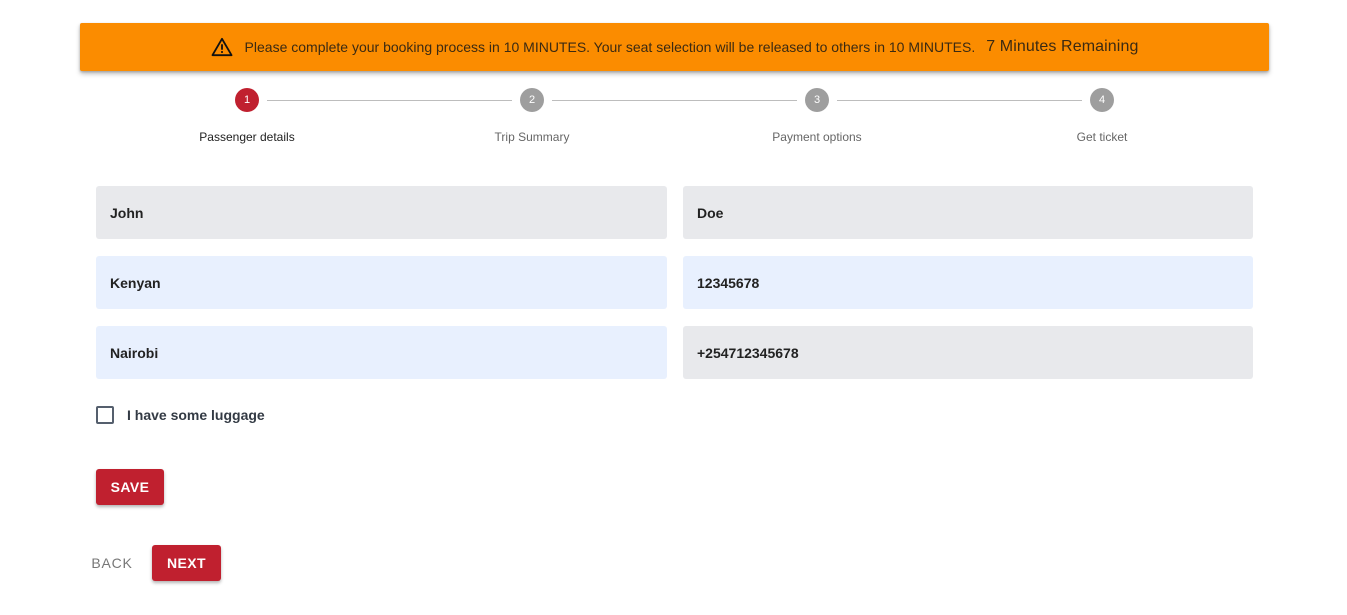 The height and width of the screenshot is (615, 1347). What do you see at coordinates (968, 282) in the screenshot?
I see `id-number-field: 12345678` at bounding box center [968, 282].